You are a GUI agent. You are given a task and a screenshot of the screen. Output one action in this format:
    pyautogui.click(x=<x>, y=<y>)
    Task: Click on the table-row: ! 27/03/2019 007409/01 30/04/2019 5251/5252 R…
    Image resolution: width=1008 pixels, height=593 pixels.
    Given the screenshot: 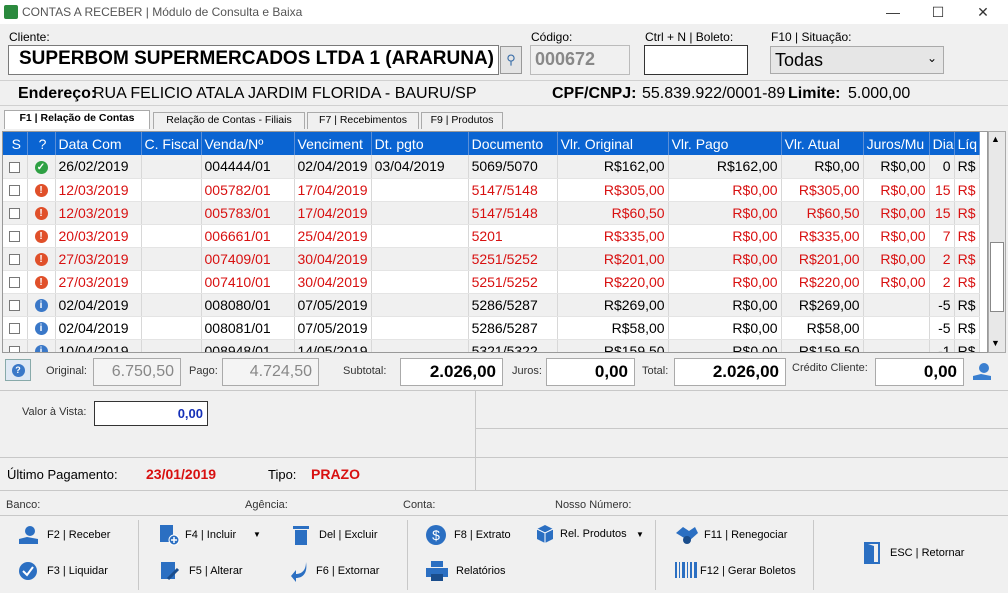 What is the action you would take?
    pyautogui.click(x=491, y=259)
    